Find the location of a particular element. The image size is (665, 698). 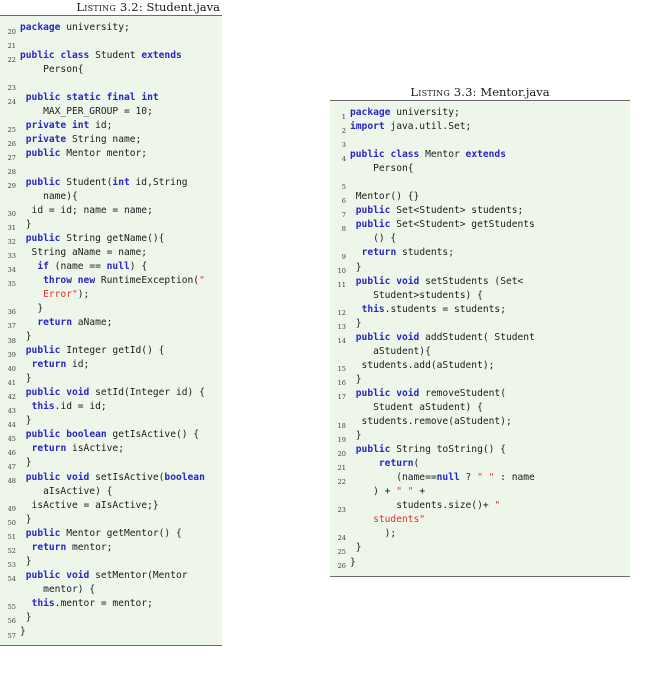

line-number: 1 is located at coordinates (343, 116).